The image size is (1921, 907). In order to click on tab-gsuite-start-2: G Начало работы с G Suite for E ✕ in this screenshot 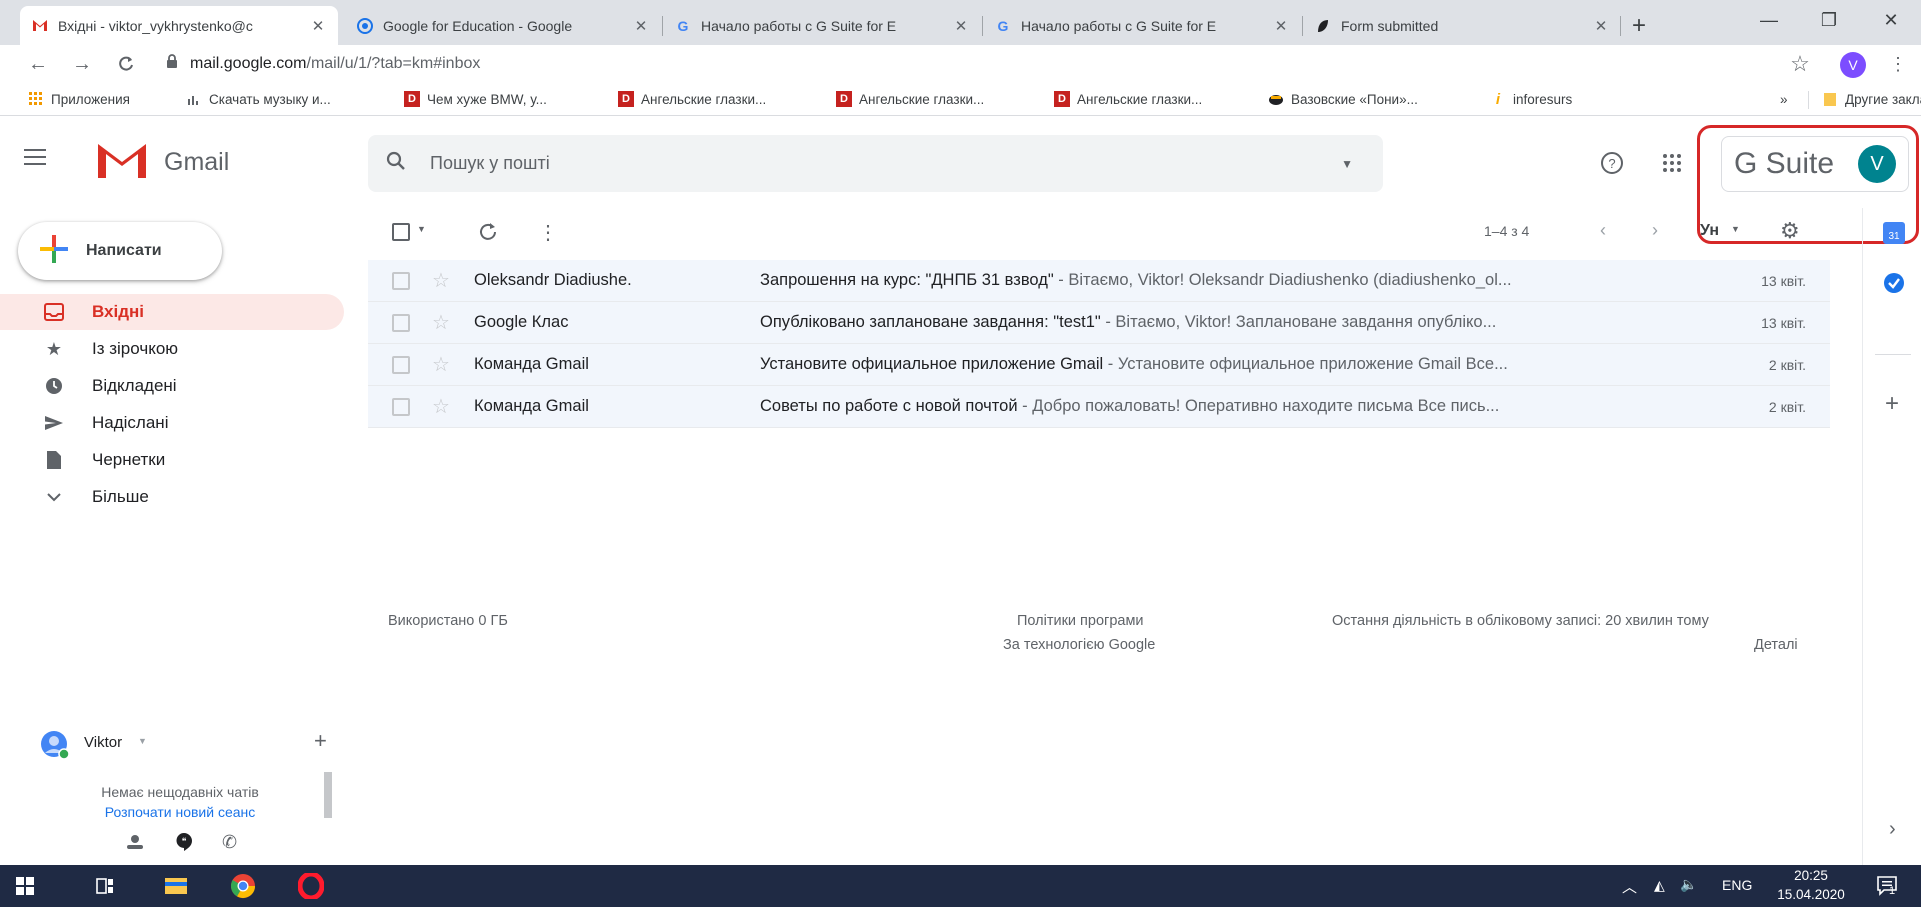, I will do `click(1142, 25)`.